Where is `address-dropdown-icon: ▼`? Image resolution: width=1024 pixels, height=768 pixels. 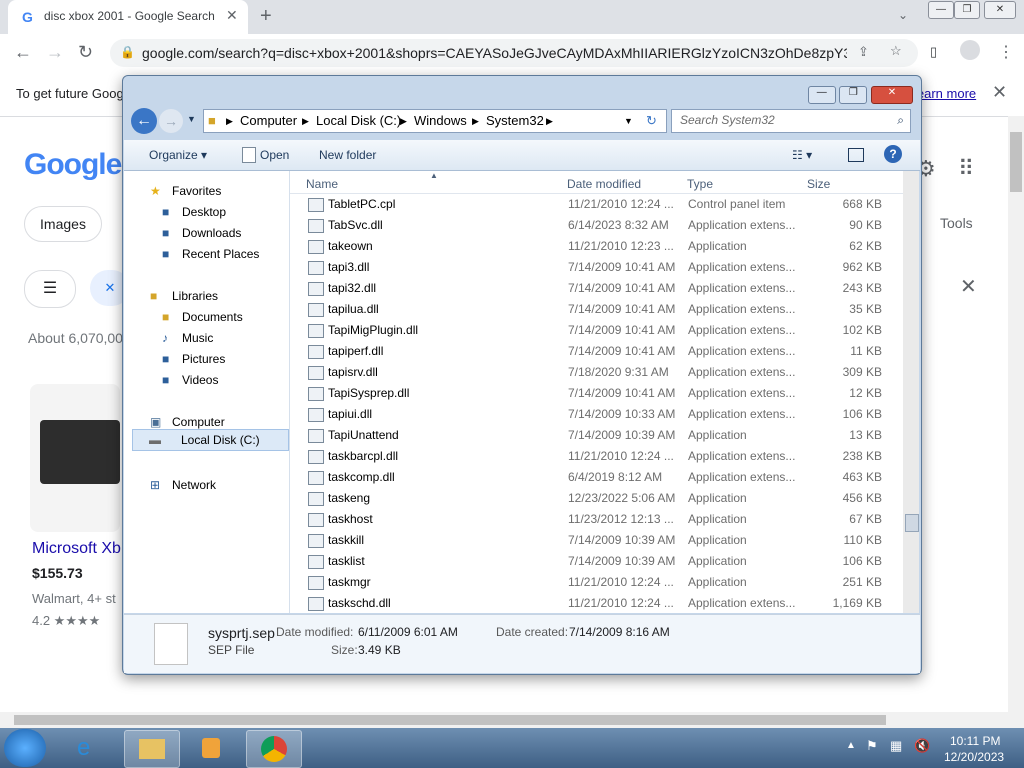 address-dropdown-icon: ▼ is located at coordinates (628, 121).